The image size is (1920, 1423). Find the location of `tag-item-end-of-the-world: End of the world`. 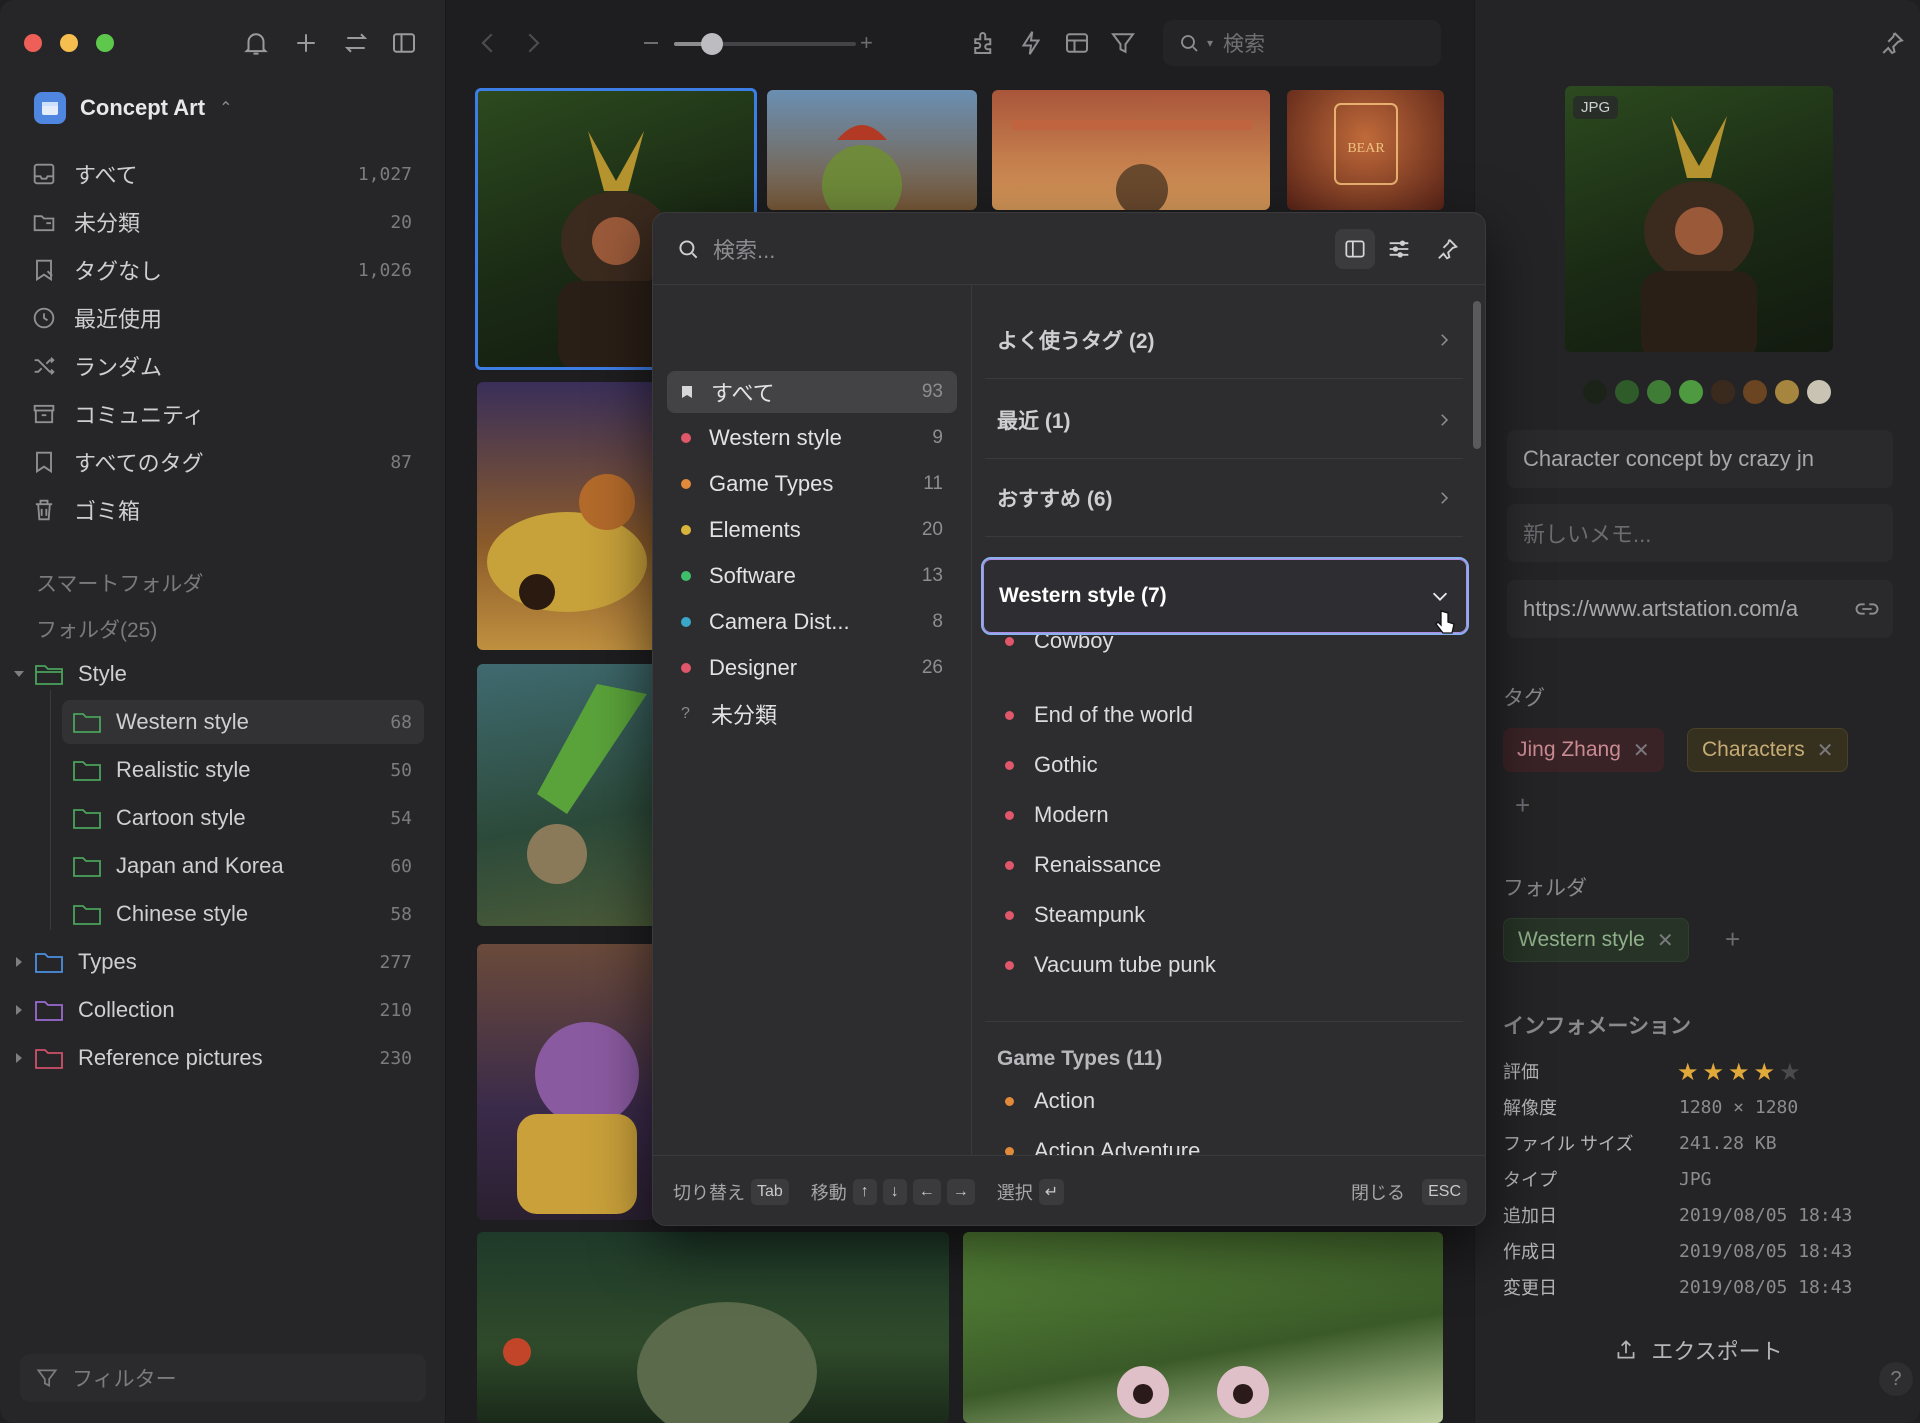

tag-item-end-of-the-world: End of the world is located at coordinates (1099, 715).